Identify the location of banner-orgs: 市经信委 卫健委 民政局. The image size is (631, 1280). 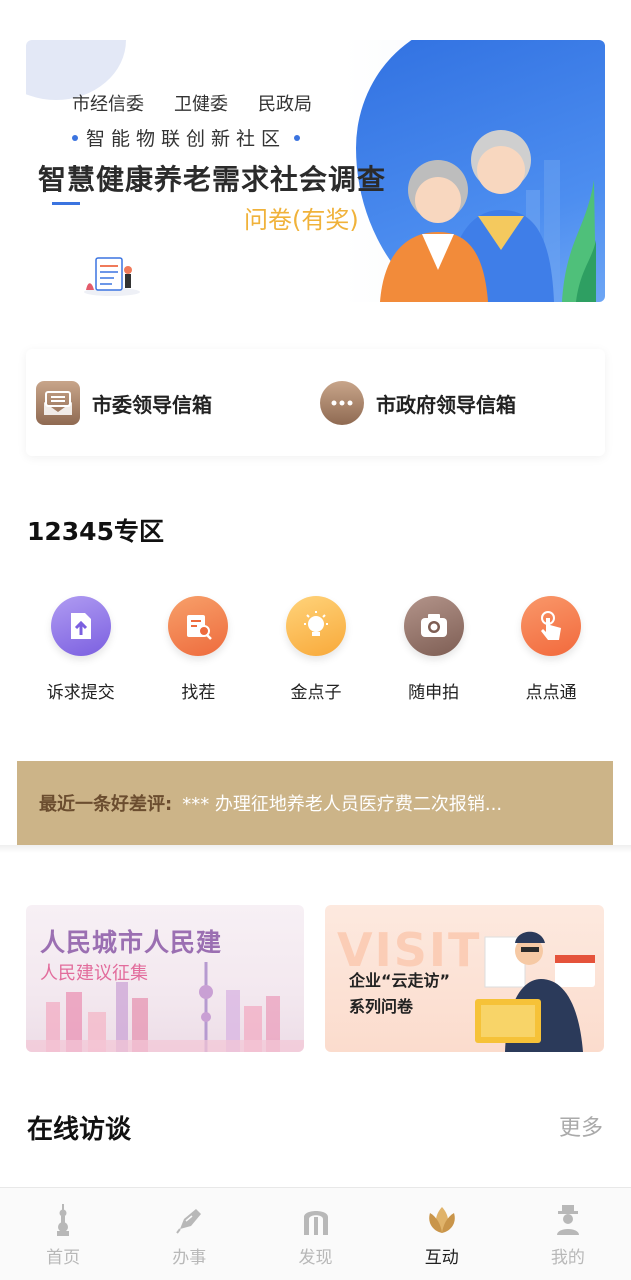
(192, 103).